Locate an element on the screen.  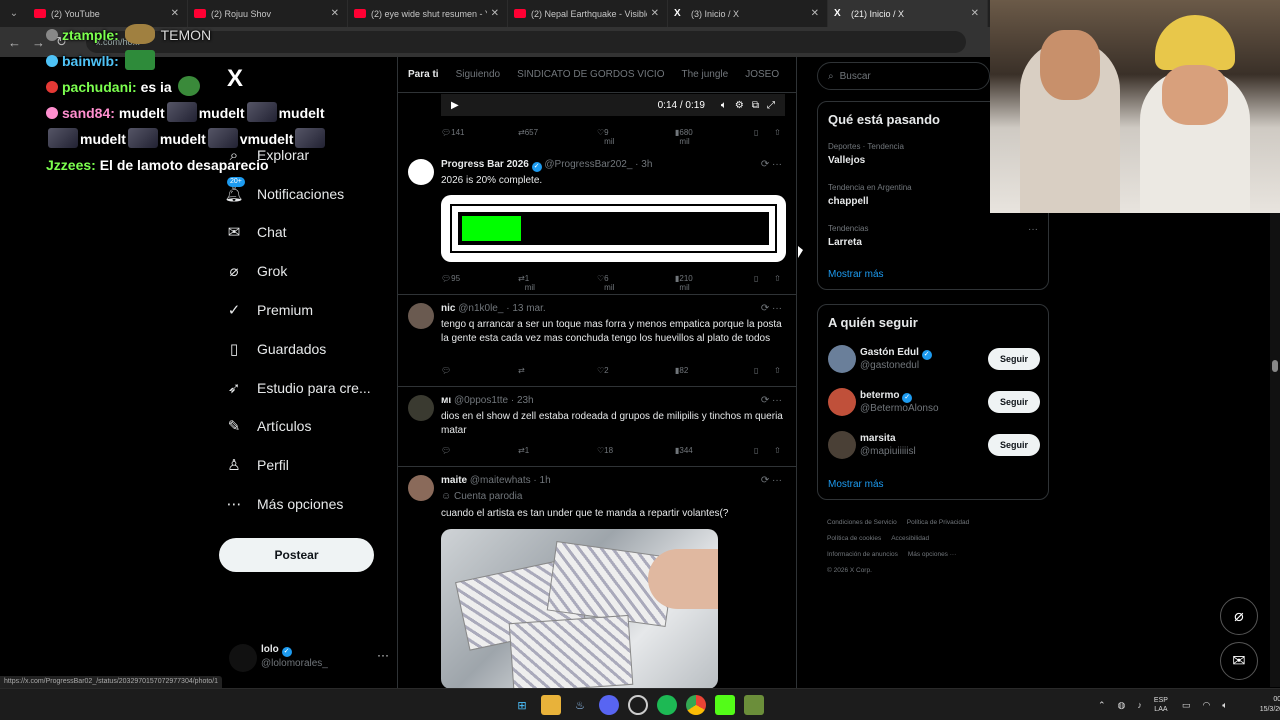
footer-link: Condiciones de Servicio is located at coordinates (862, 522).